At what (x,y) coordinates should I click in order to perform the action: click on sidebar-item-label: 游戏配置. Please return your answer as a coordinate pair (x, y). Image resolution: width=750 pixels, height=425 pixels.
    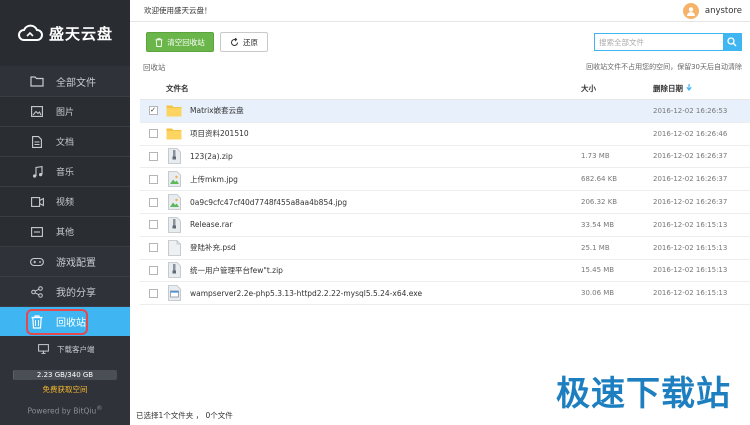
    Looking at the image, I should click on (76, 263).